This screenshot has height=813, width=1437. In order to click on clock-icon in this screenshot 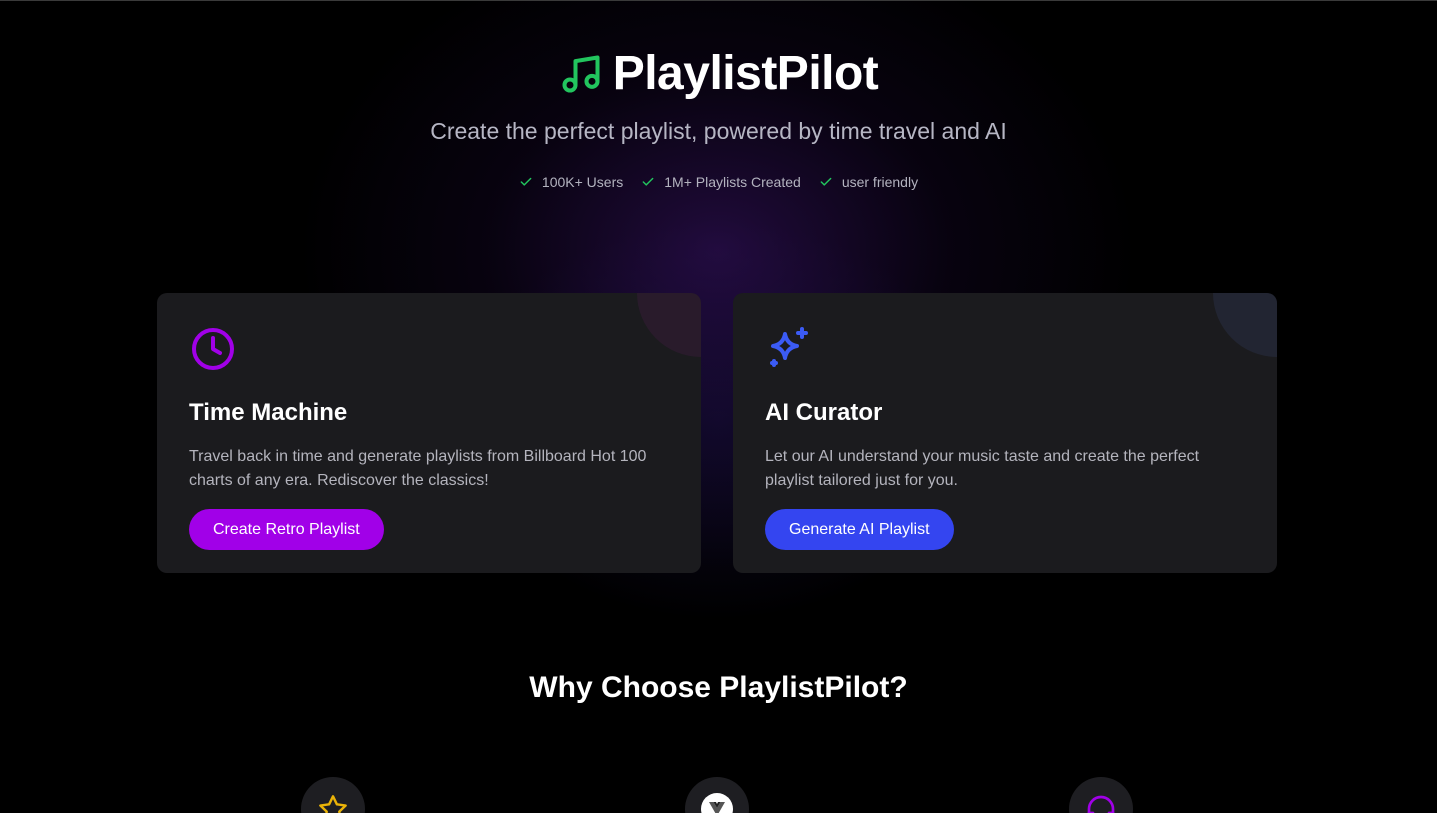, I will do `click(213, 349)`.